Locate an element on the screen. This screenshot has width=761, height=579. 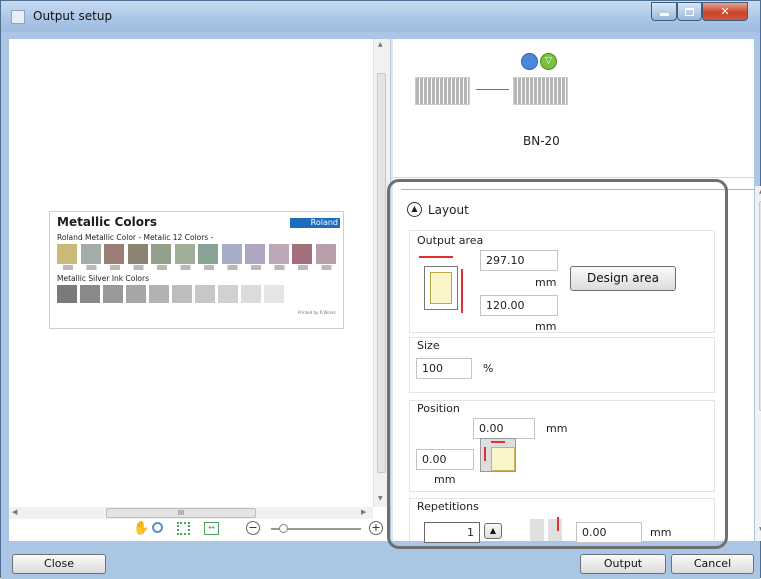
metallic-swatches is located at coordinates (198, 254).